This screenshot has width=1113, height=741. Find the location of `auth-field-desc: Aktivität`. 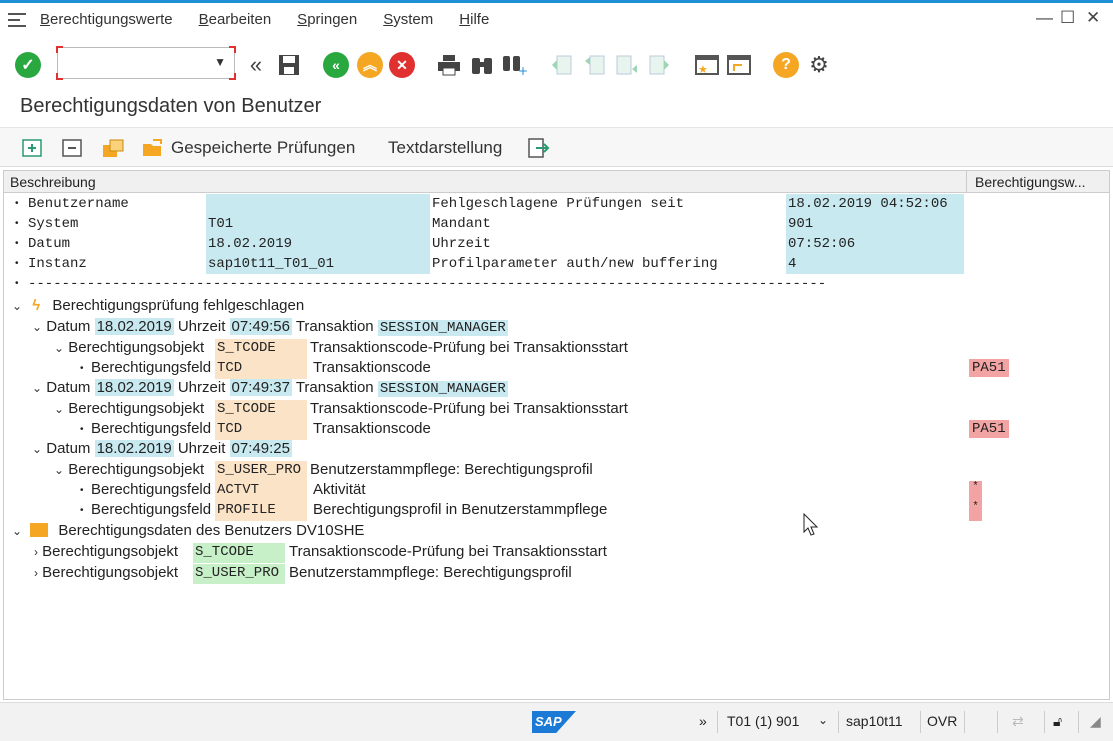

auth-field-desc: Aktivität is located at coordinates (339, 489).